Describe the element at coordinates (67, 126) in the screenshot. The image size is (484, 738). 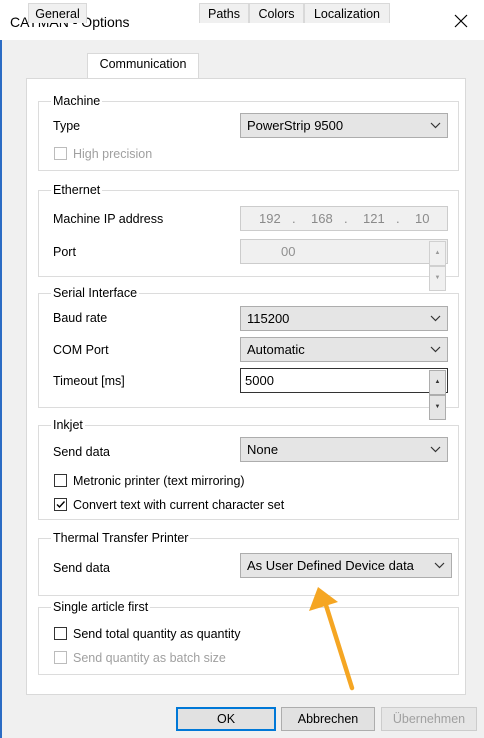
I see `type-label: Type` at that location.